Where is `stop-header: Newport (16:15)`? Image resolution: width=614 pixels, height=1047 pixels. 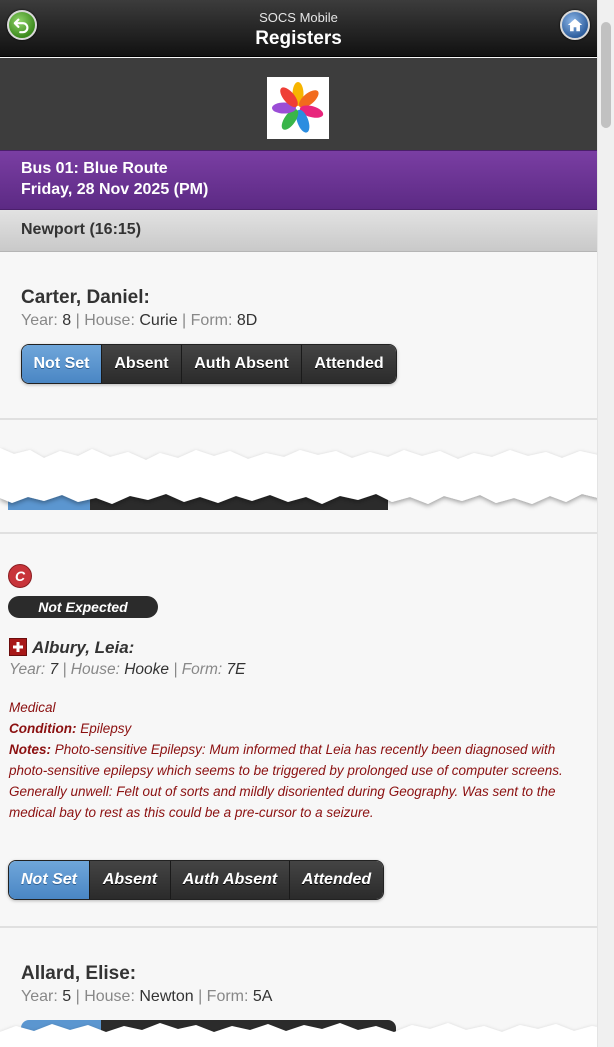 stop-header: Newport (16:15) is located at coordinates (298, 231).